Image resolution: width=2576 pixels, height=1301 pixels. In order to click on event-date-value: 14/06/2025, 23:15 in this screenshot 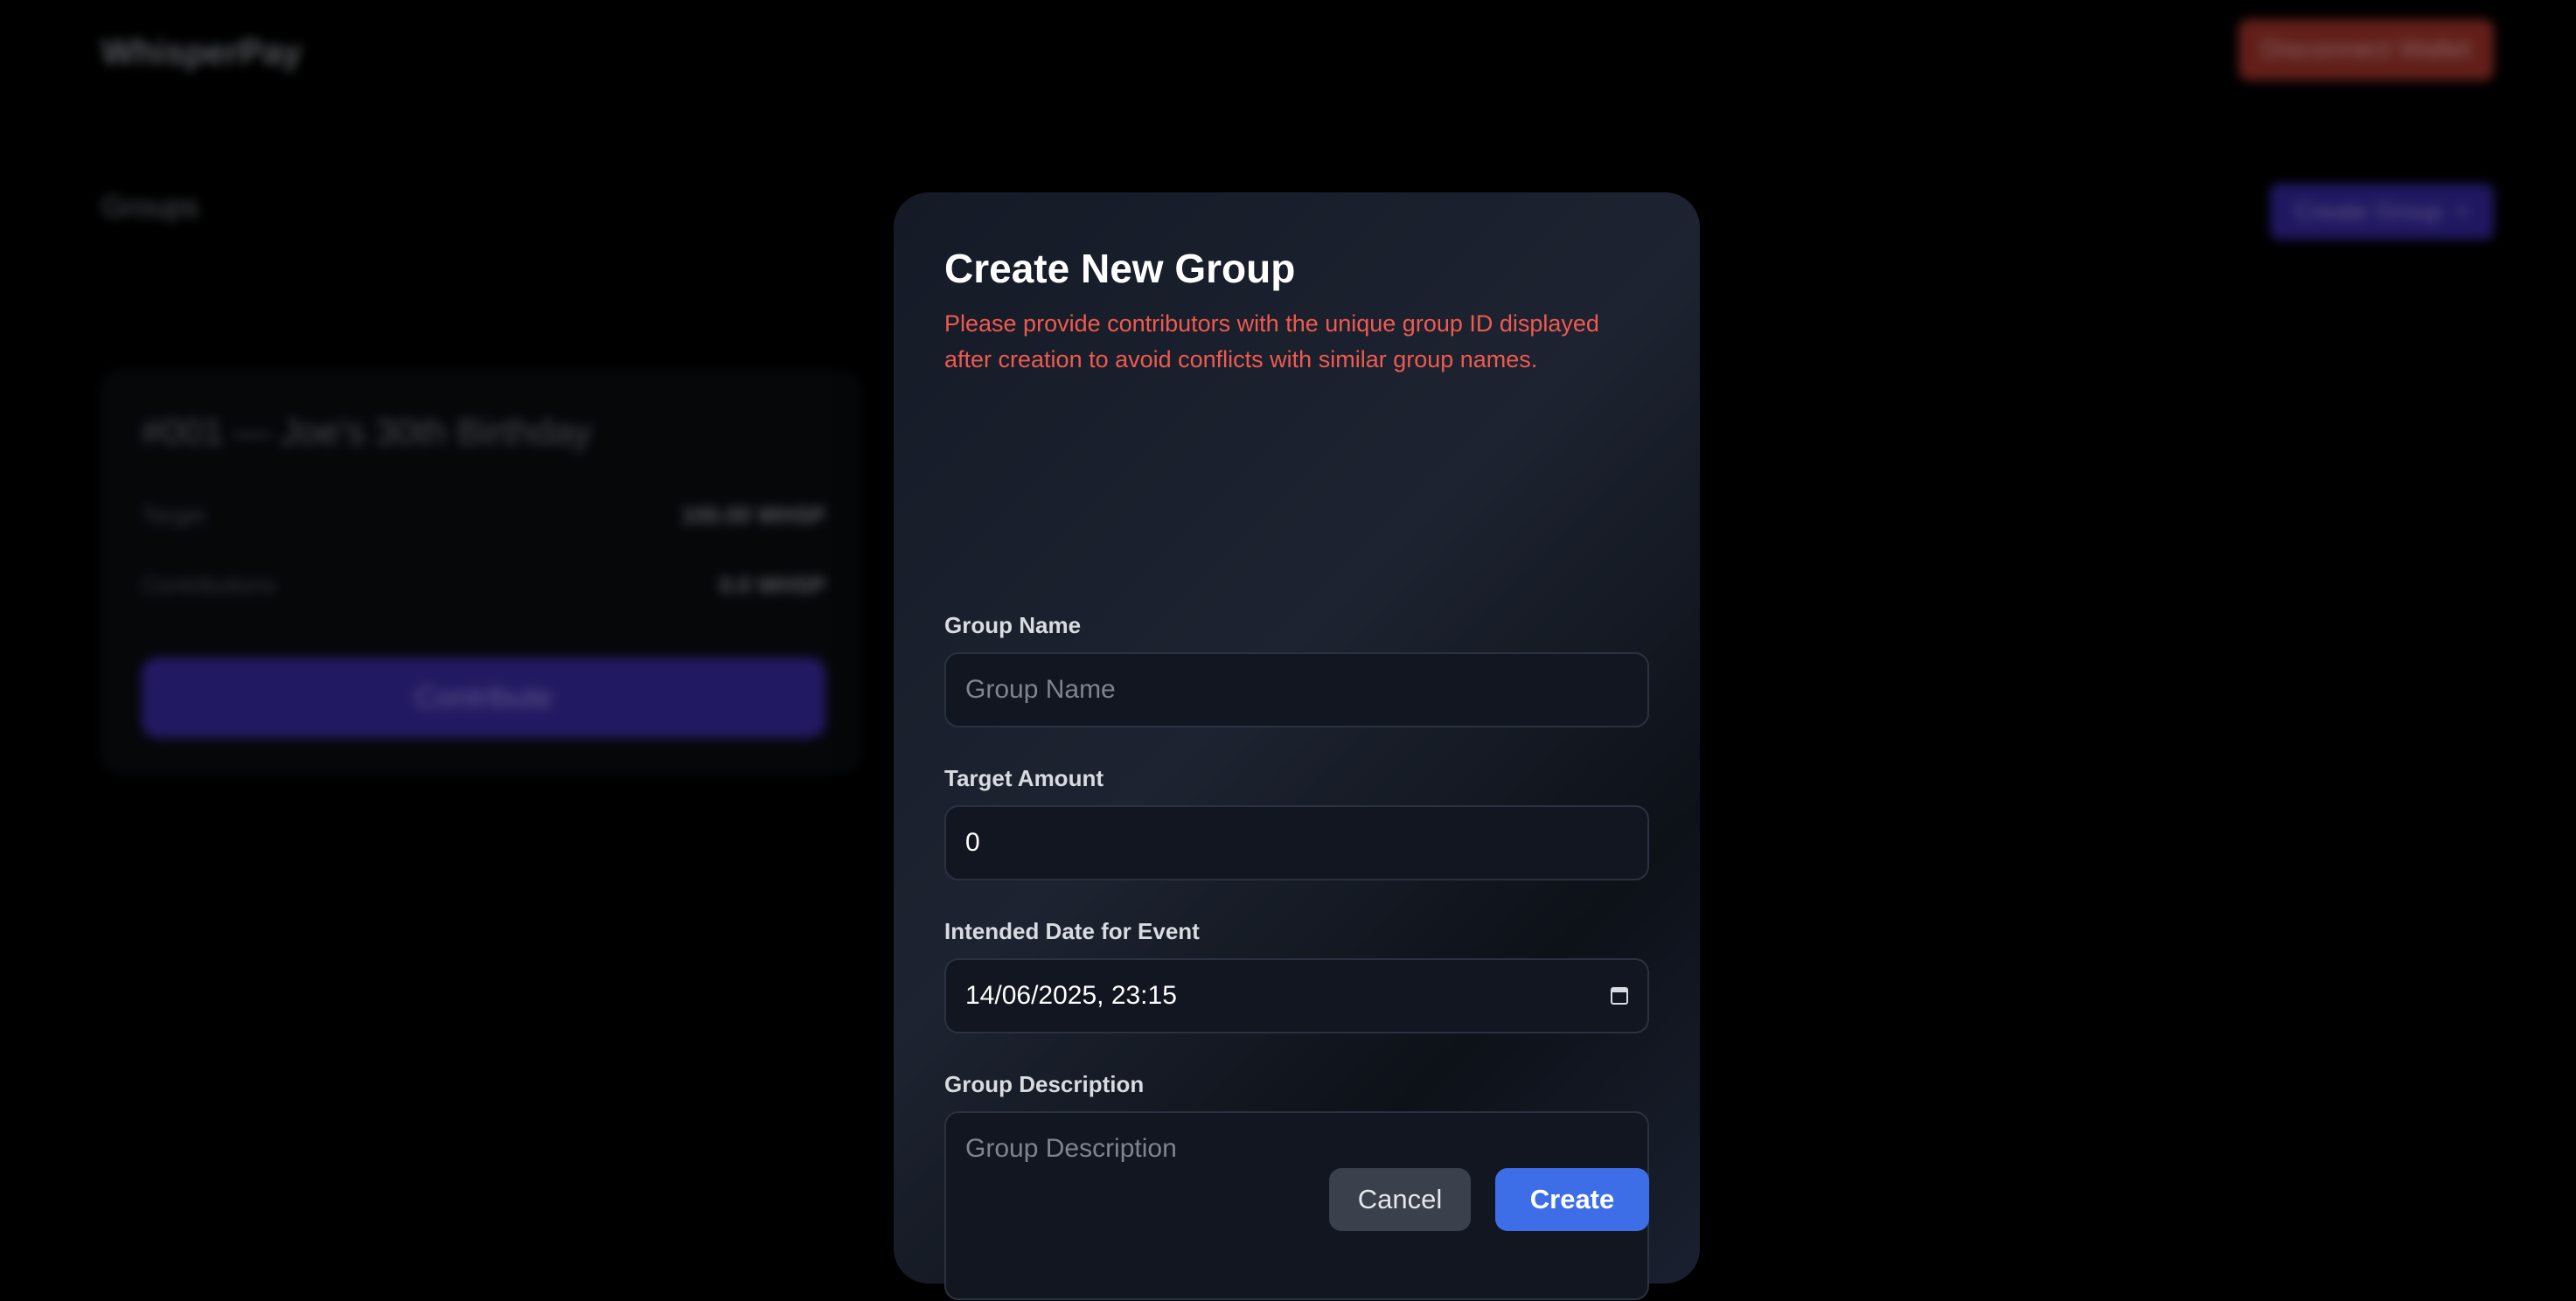, I will do `click(1071, 995)`.